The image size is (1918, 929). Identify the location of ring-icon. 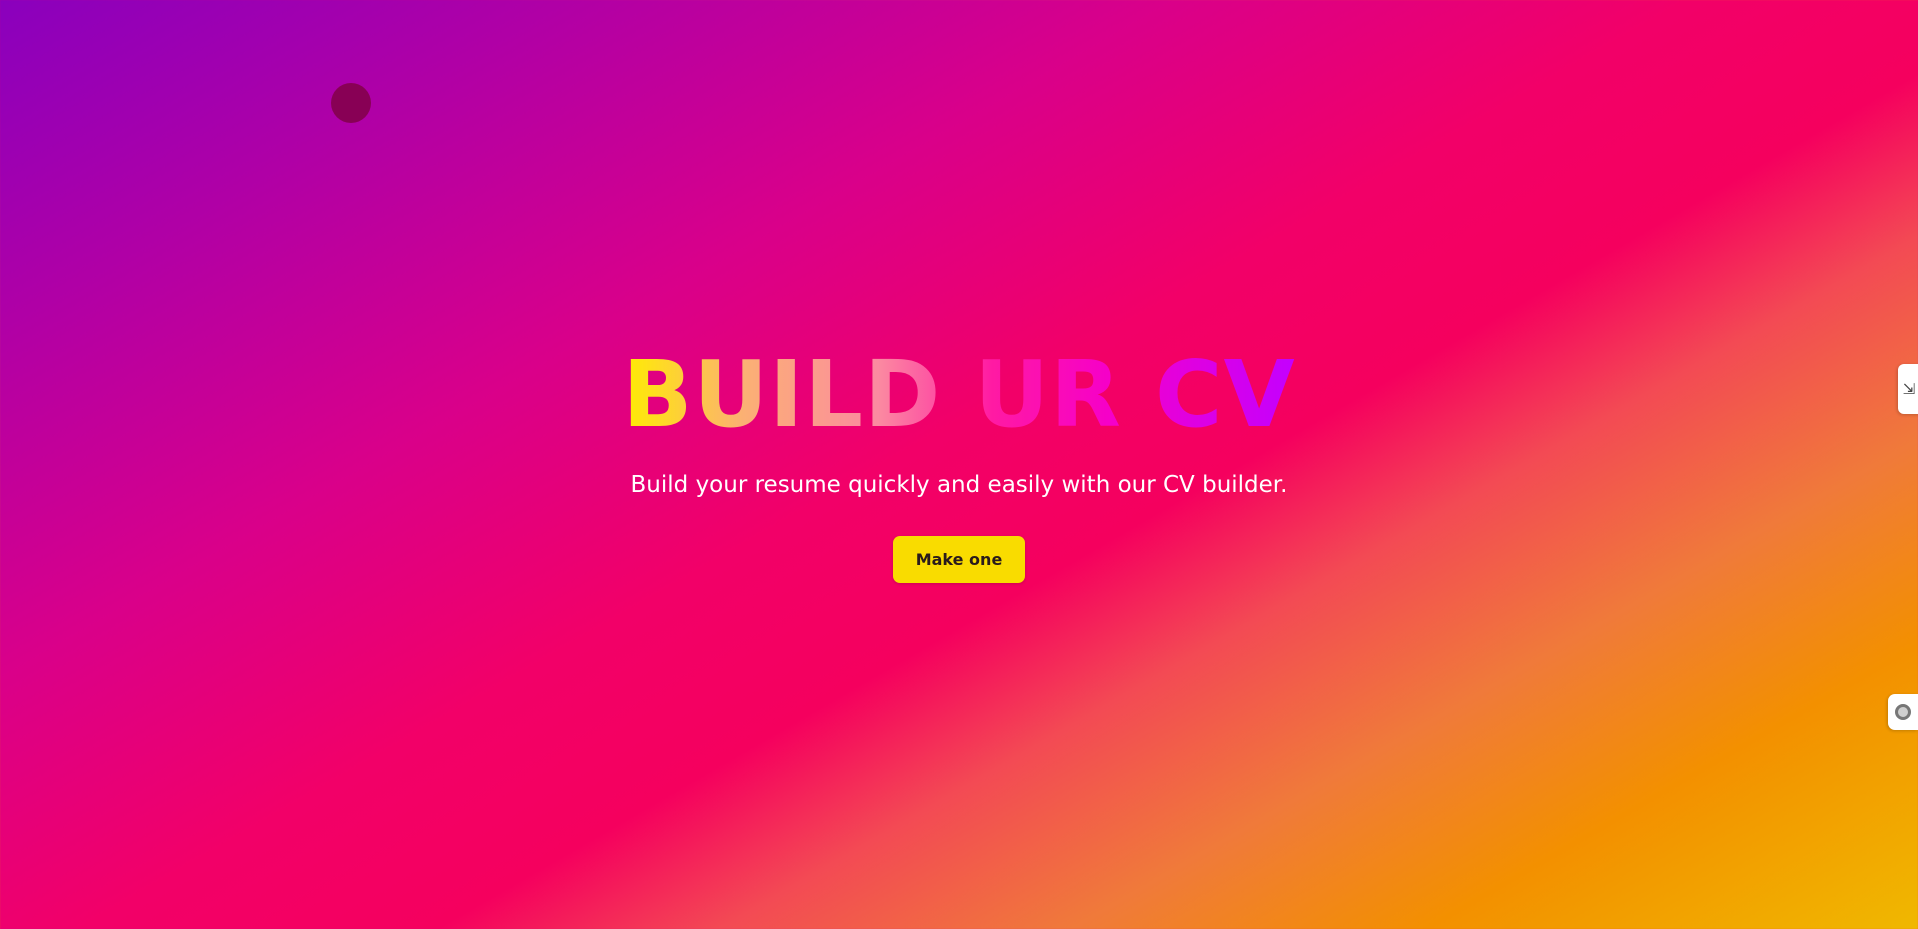
(1903, 712).